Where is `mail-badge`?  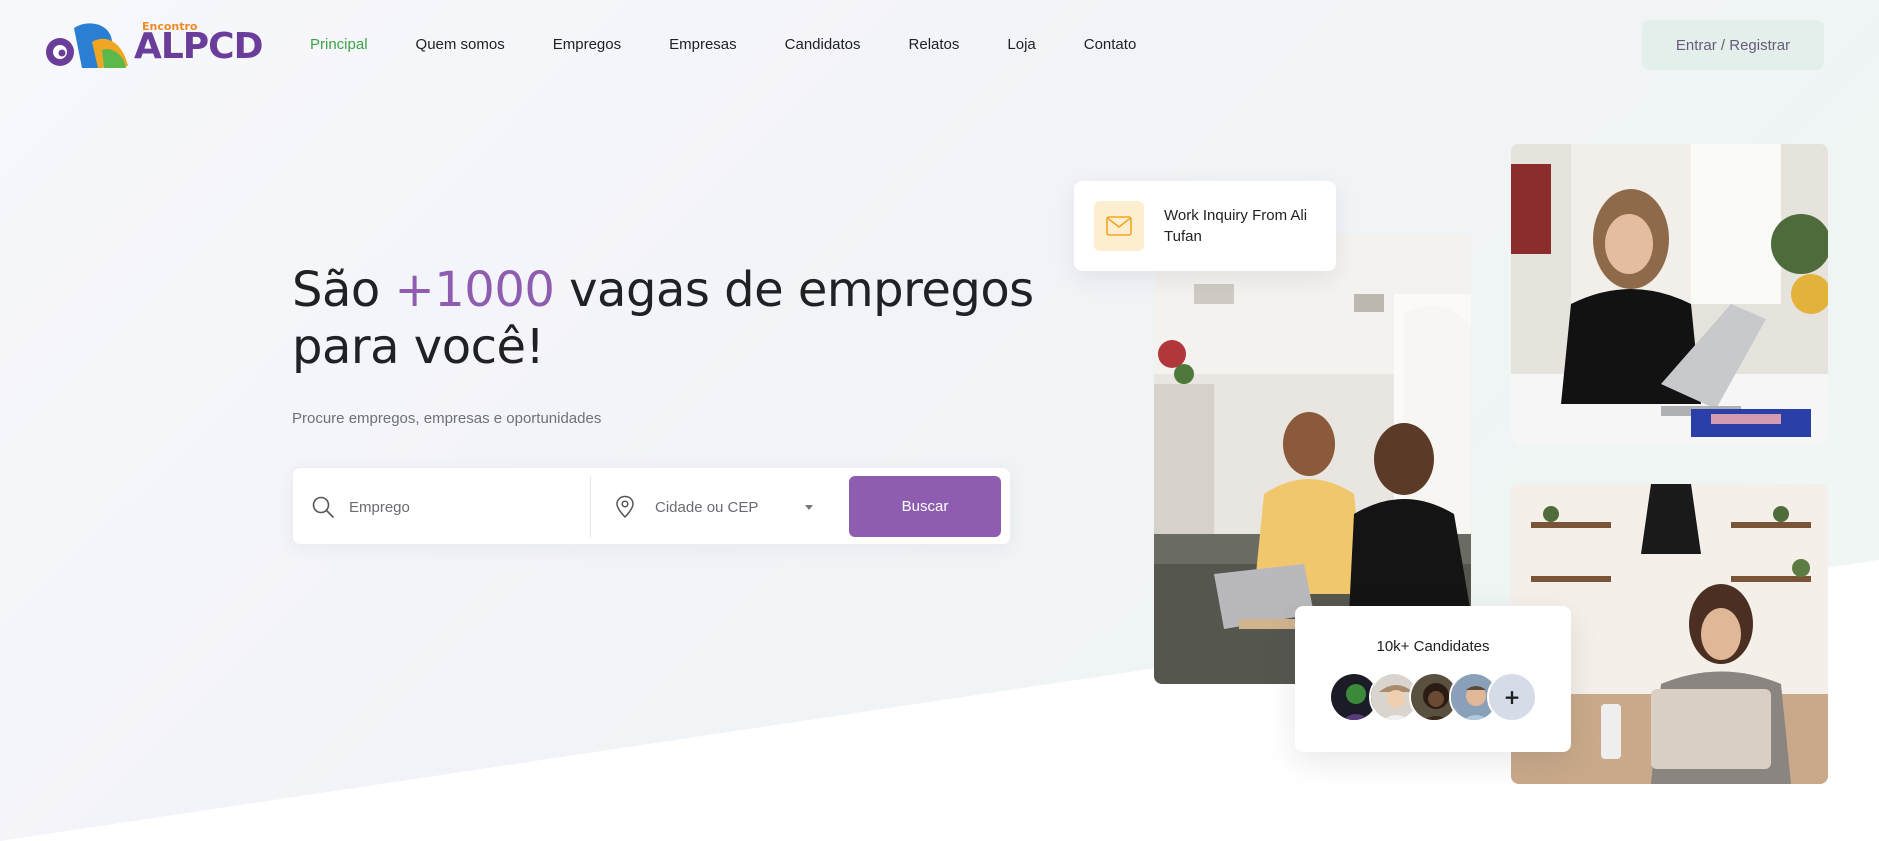
mail-badge is located at coordinates (1119, 226).